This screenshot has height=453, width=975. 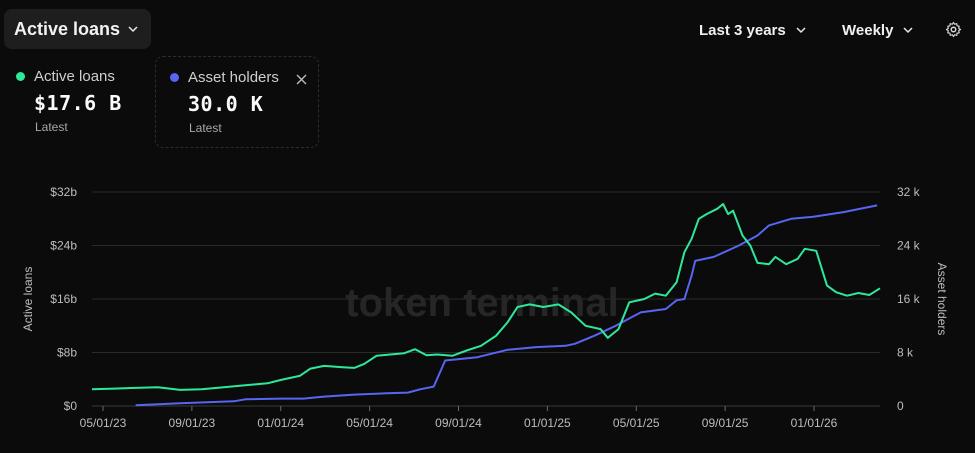 I want to click on y-axis-right-ticks: 0 8 k 16 k 24 k 32 k, so click(x=909, y=299).